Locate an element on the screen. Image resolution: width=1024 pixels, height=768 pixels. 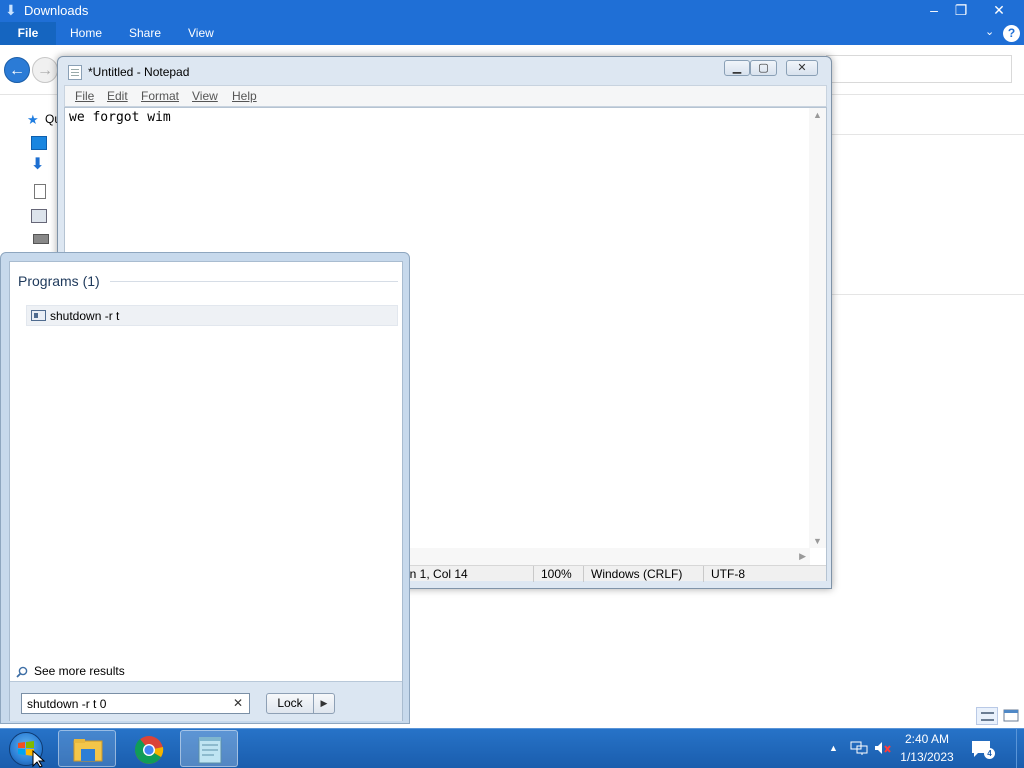
menu-edit-label: Edit is located at coordinates (117, 96).